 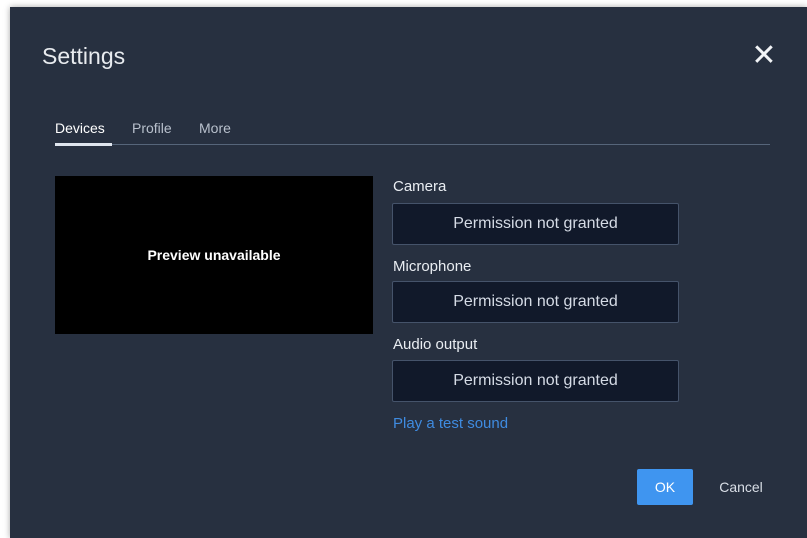 I want to click on tab-devices: Devices, so click(x=80, y=128).